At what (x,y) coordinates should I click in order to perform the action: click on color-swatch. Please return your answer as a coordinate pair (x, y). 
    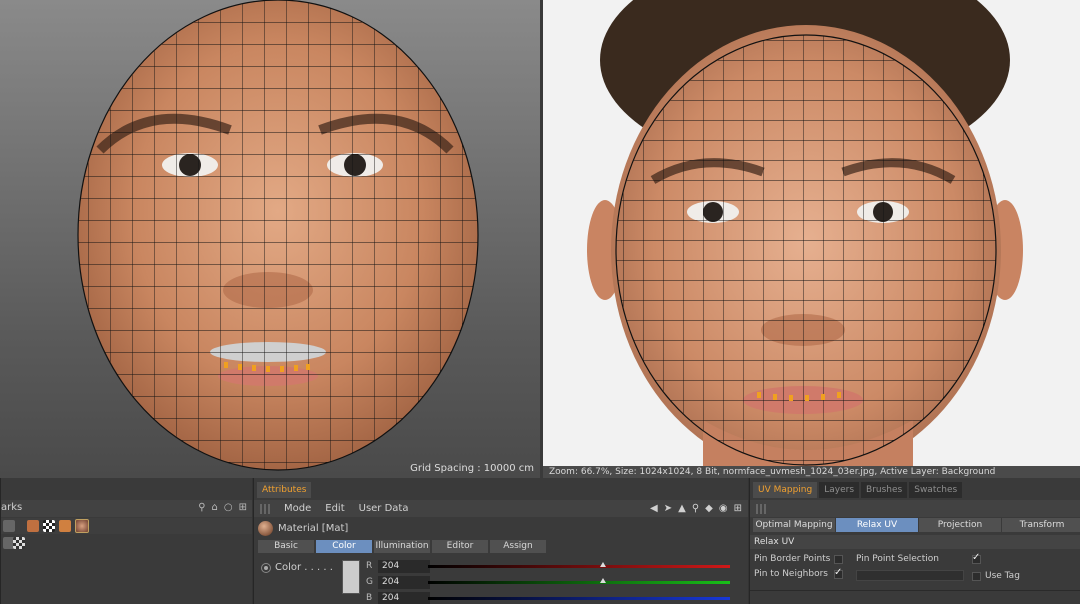
    Looking at the image, I should click on (351, 577).